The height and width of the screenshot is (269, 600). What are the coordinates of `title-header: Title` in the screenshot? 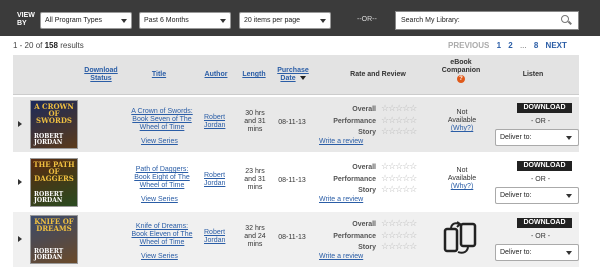 It's located at (159, 75).